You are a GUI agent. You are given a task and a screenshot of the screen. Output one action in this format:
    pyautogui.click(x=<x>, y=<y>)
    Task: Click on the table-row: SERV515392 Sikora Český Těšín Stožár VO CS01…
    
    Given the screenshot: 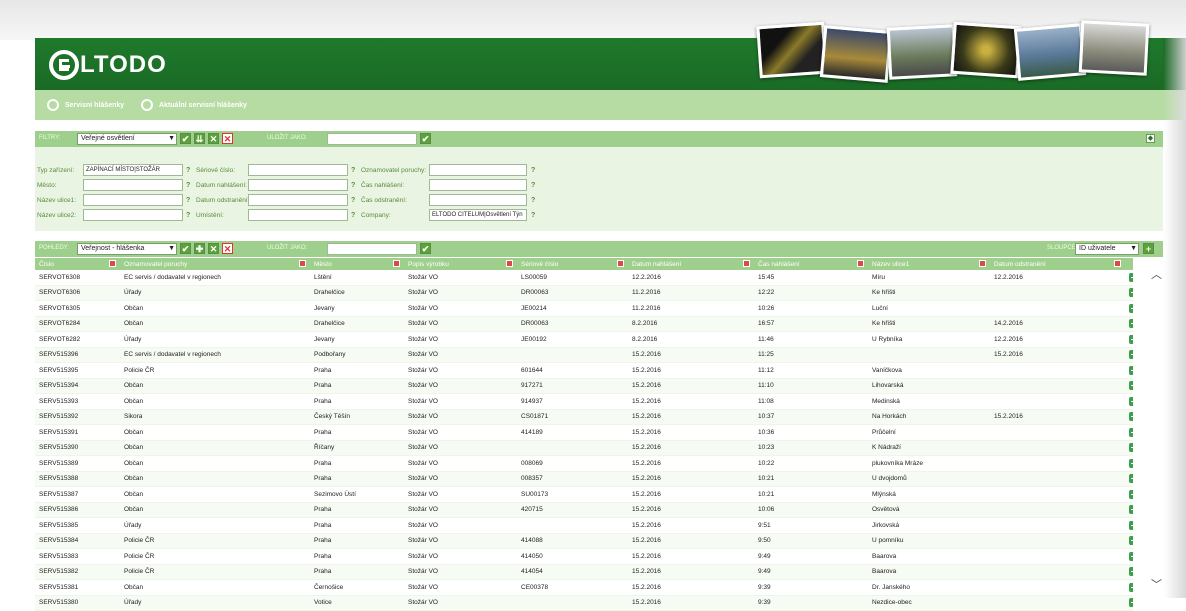 What is the action you would take?
    pyautogui.click(x=584, y=417)
    